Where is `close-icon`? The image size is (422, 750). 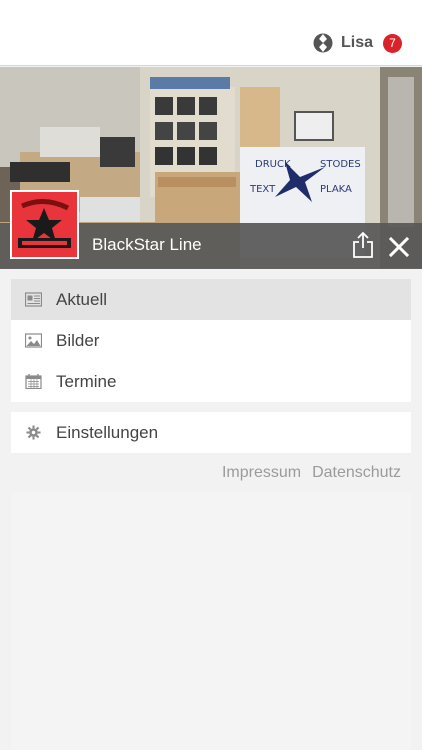 close-icon is located at coordinates (399, 247).